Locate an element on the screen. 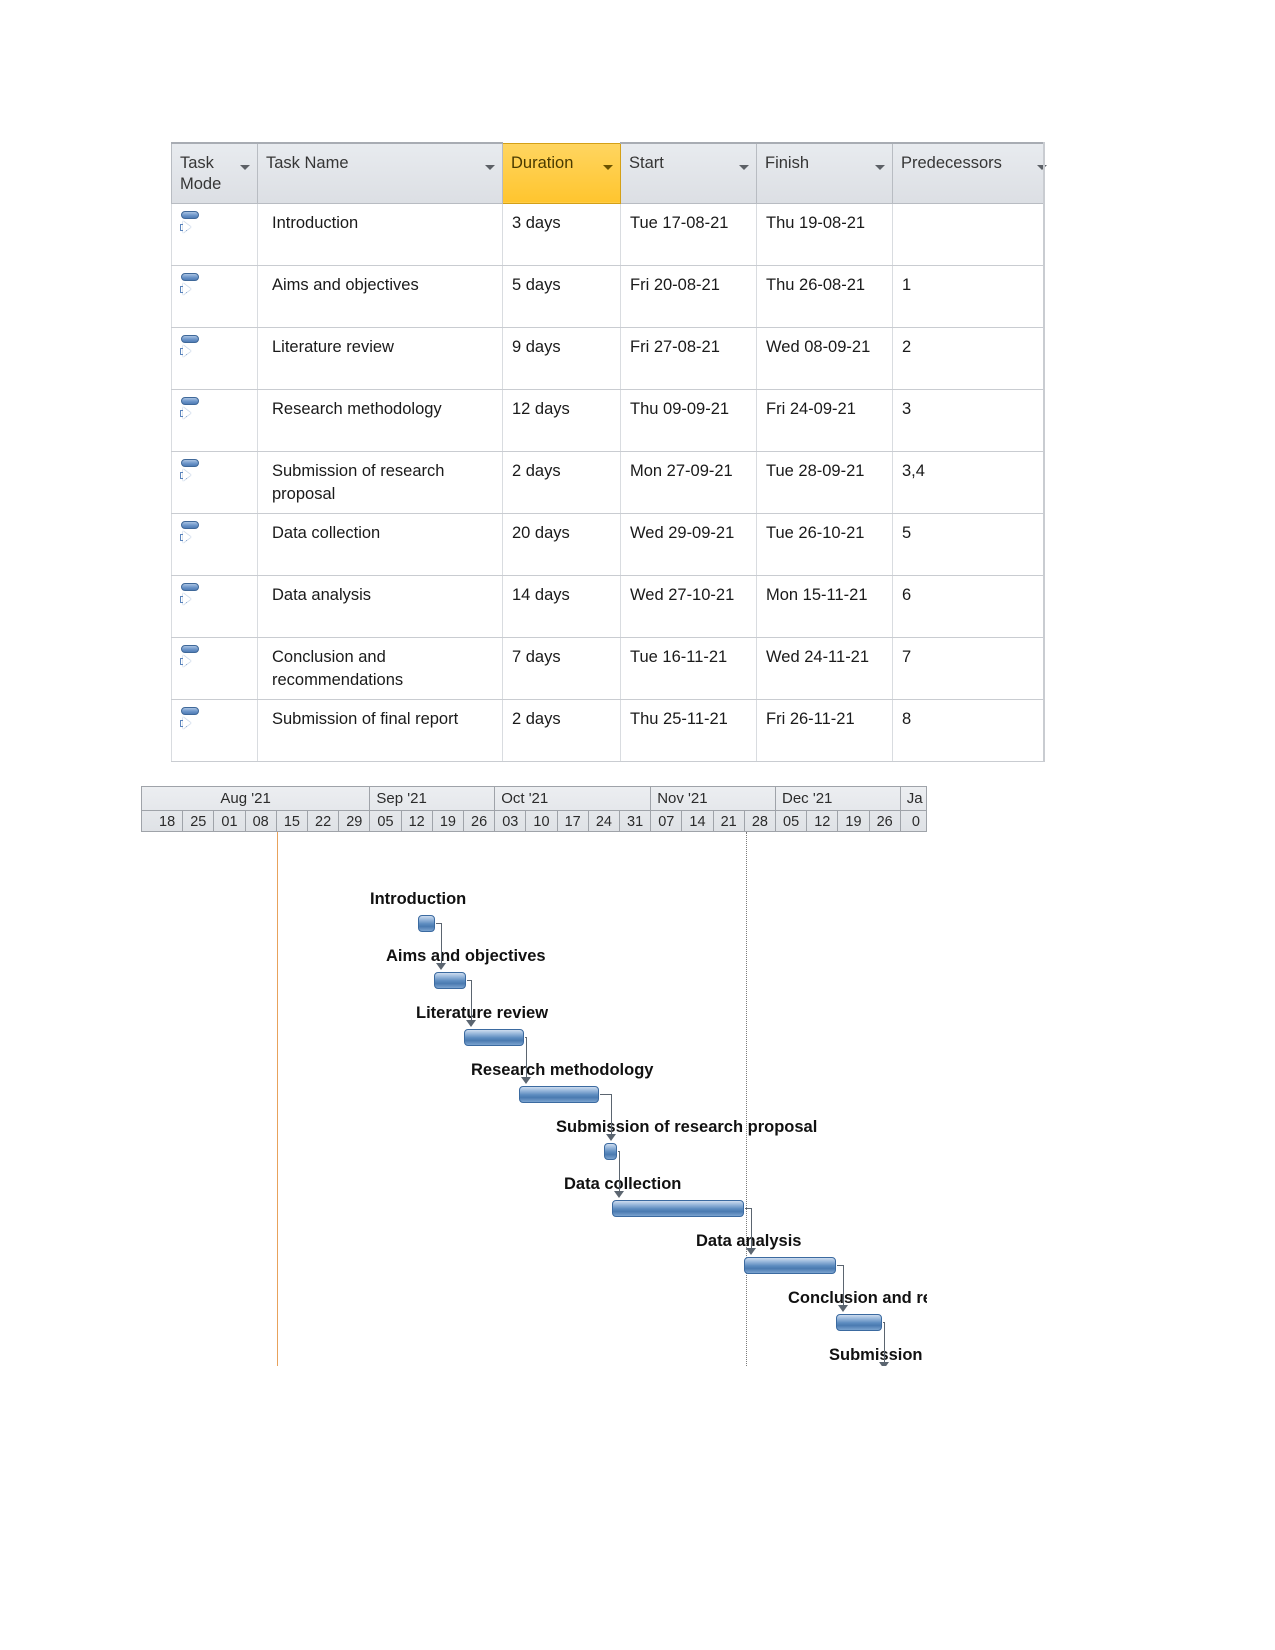 The image size is (1275, 1650). cell-finish: Fri 24-09-21 is located at coordinates (824, 421).